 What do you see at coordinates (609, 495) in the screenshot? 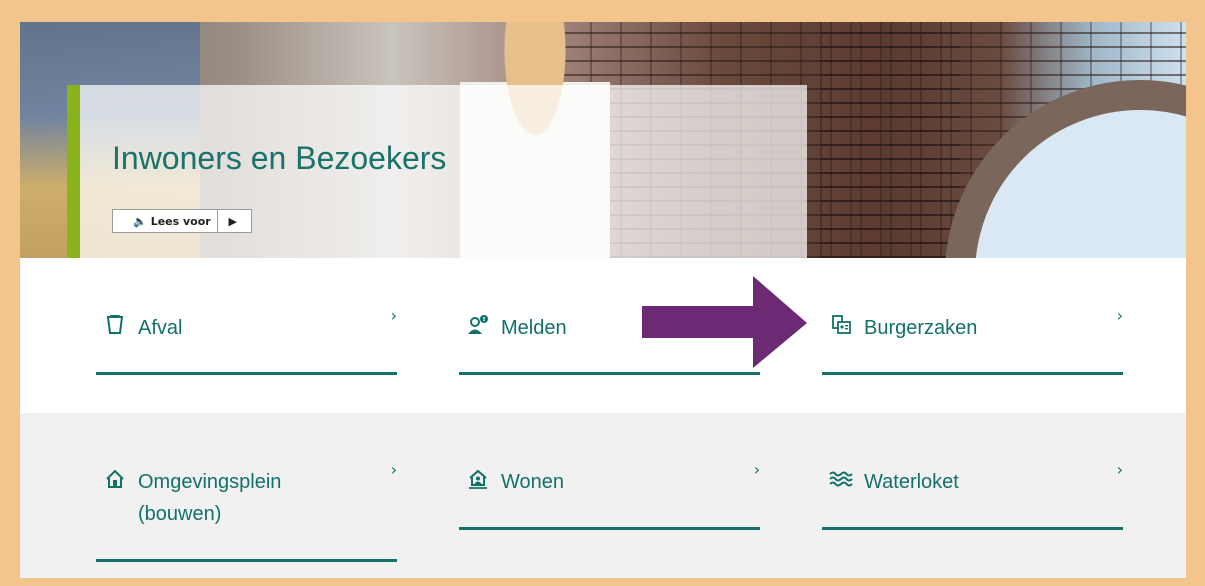
I see `tile-wonen: Wonen ›` at bounding box center [609, 495].